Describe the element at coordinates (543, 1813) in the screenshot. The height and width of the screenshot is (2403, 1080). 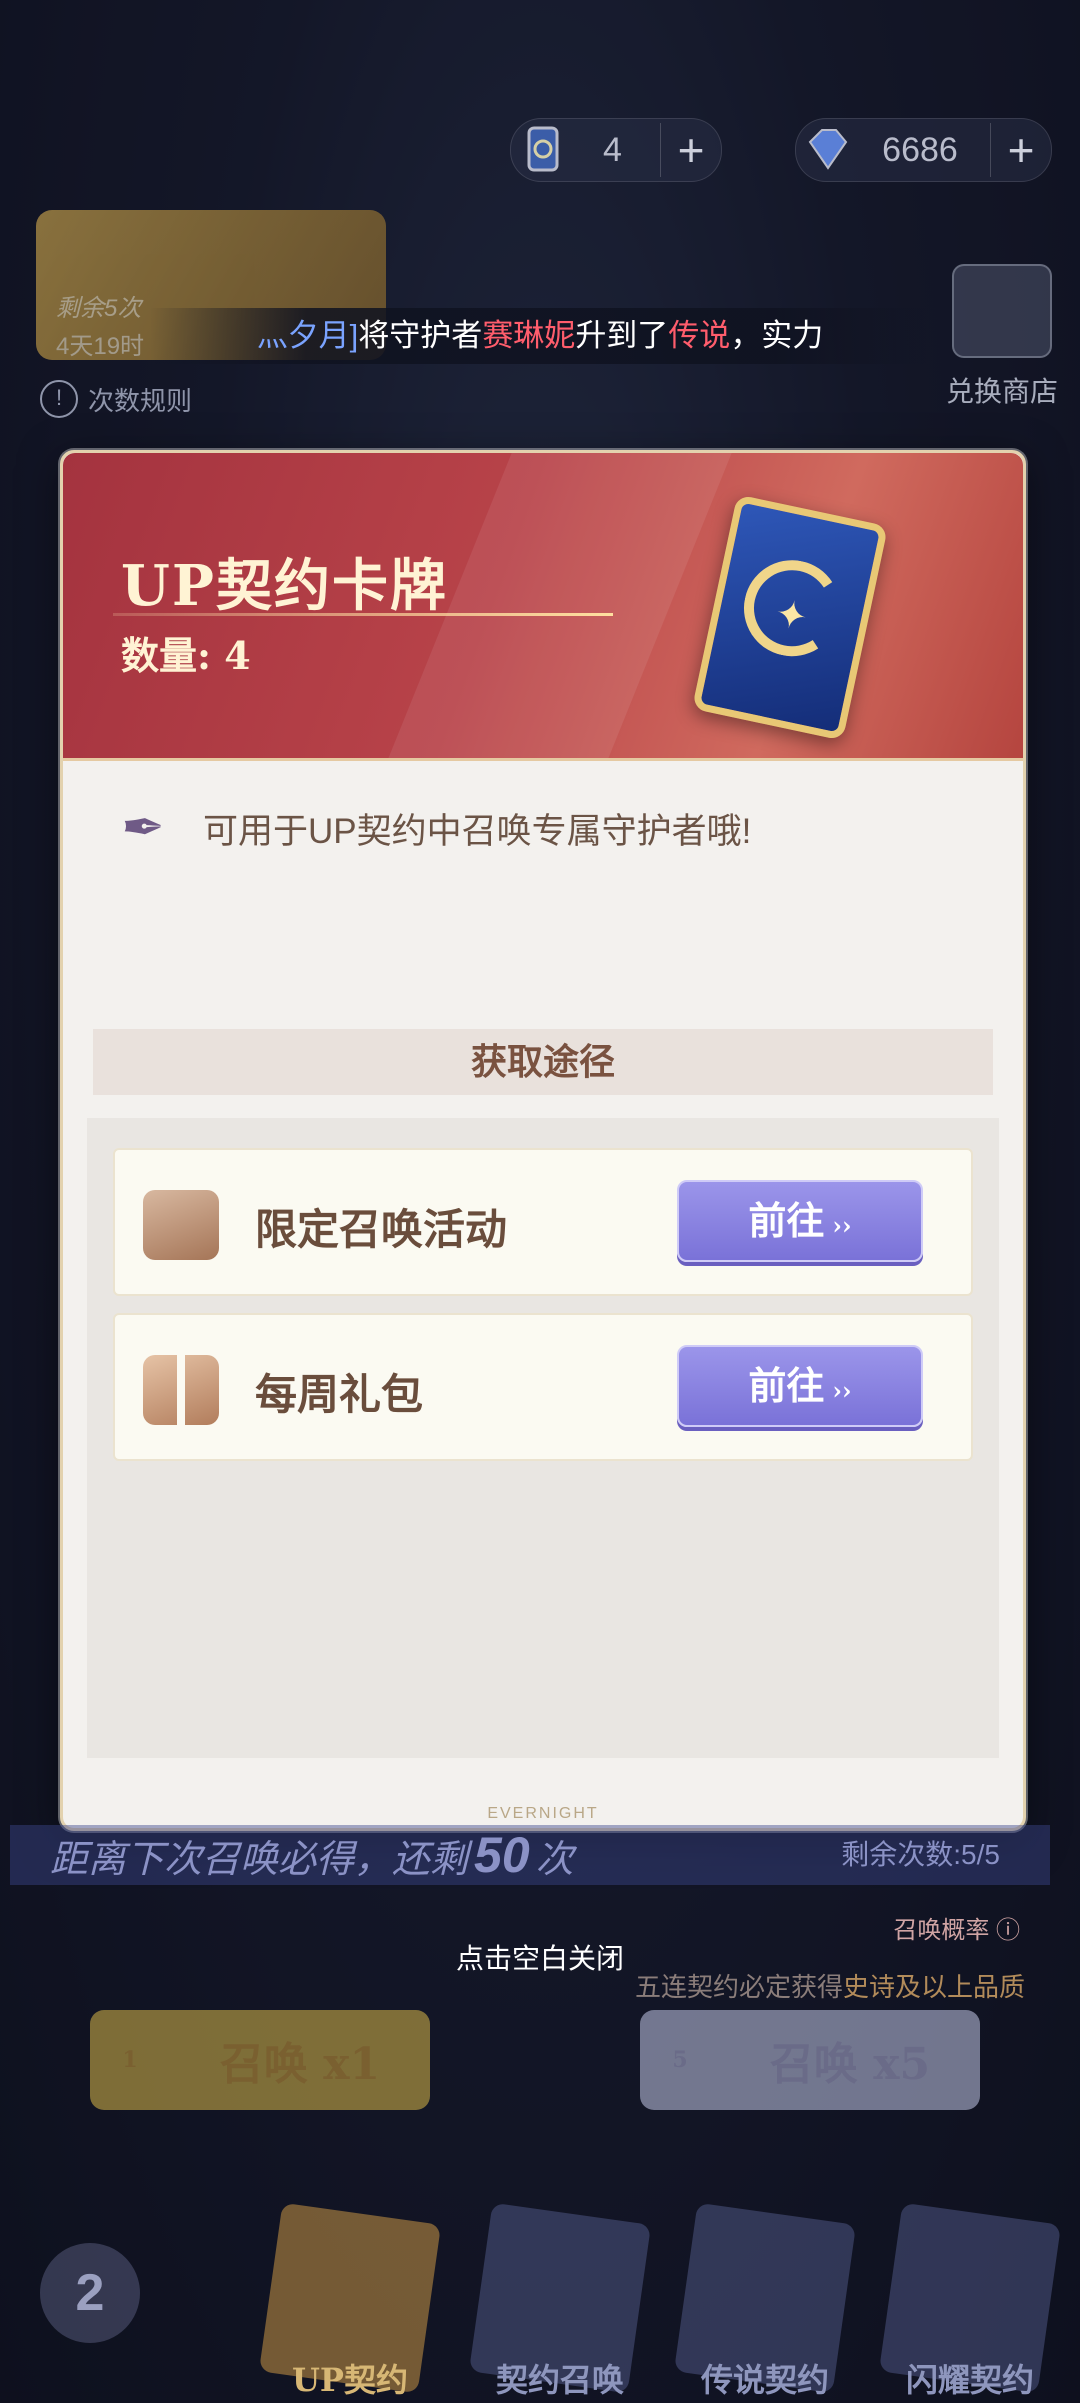
I see `footer-watermark: EVERNIGHT` at that location.